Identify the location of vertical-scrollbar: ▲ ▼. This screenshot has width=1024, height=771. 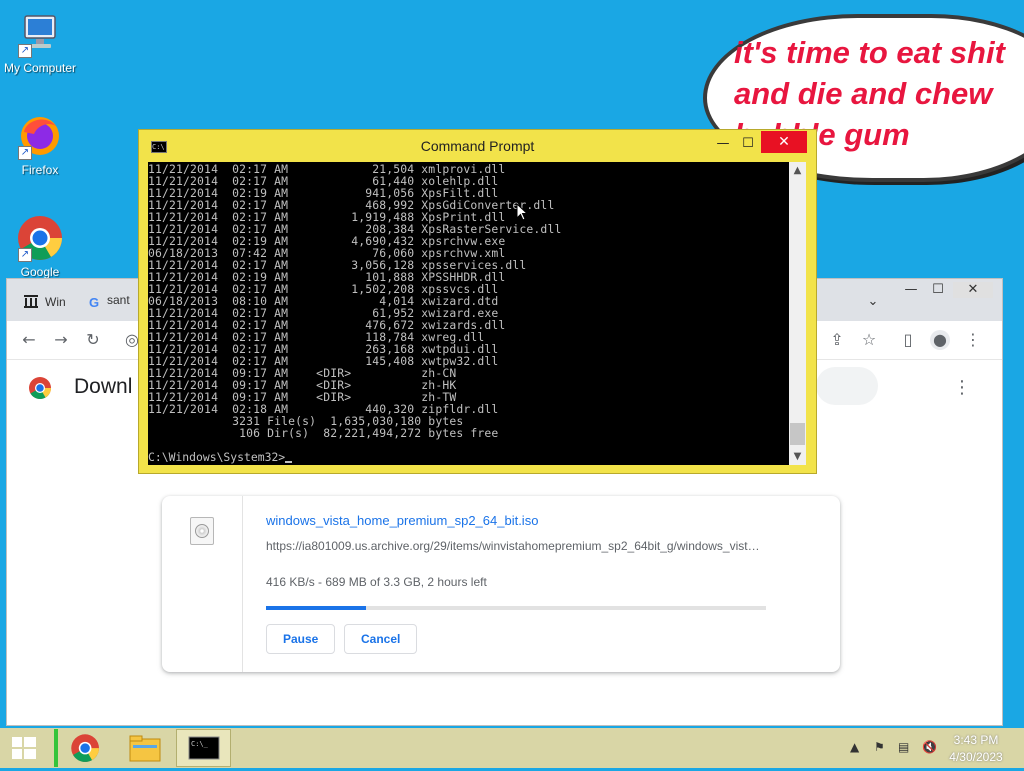
(797, 313).